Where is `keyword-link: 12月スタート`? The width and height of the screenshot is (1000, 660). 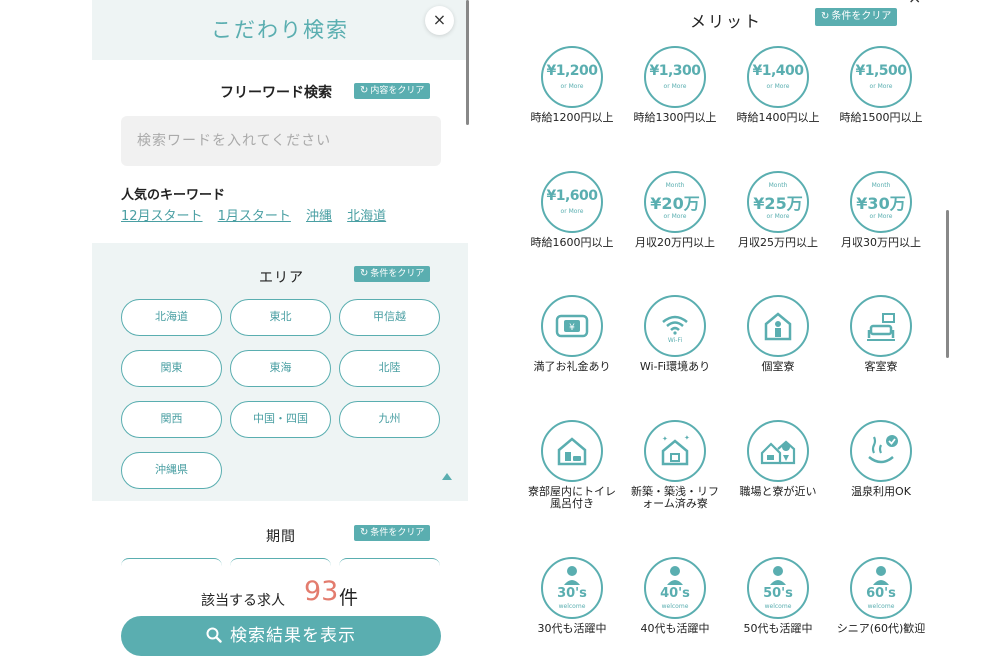 keyword-link: 12月スタート is located at coordinates (162, 214).